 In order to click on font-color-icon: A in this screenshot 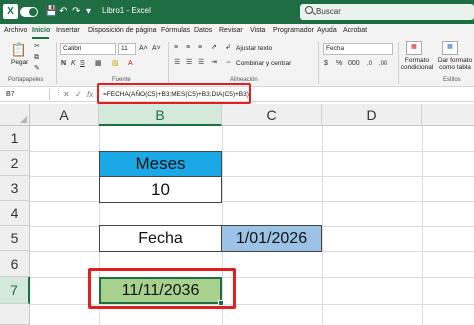, I will do `click(130, 64)`.